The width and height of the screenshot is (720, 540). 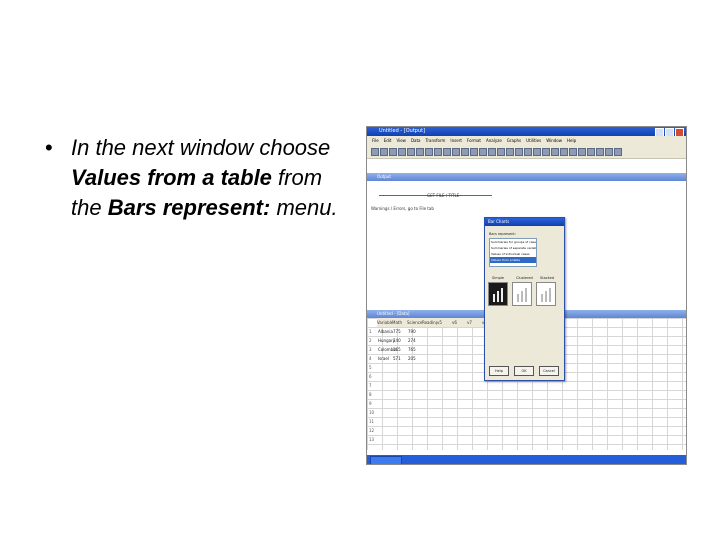 What do you see at coordinates (397, 349) in the screenshot?
I see `table-cell: 165` at bounding box center [397, 349].